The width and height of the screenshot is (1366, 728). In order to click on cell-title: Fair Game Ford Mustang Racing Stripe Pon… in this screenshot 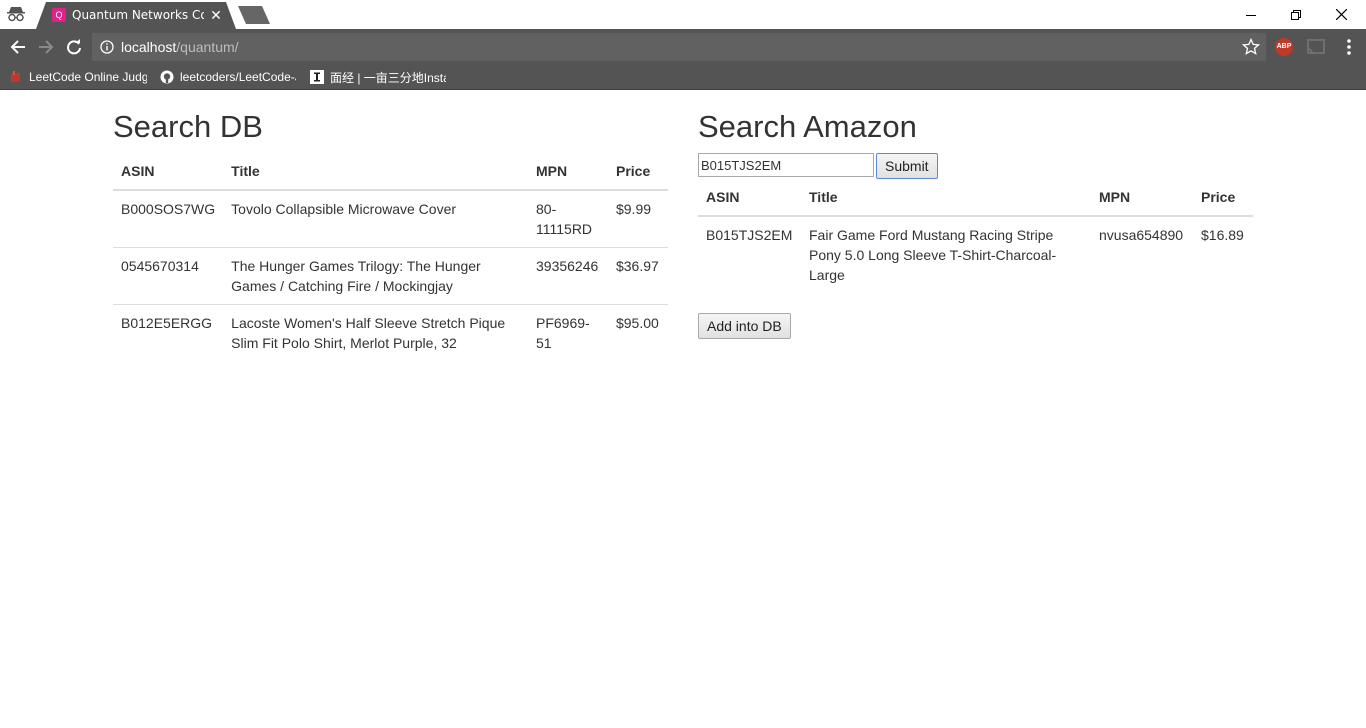, I will do `click(946, 254)`.